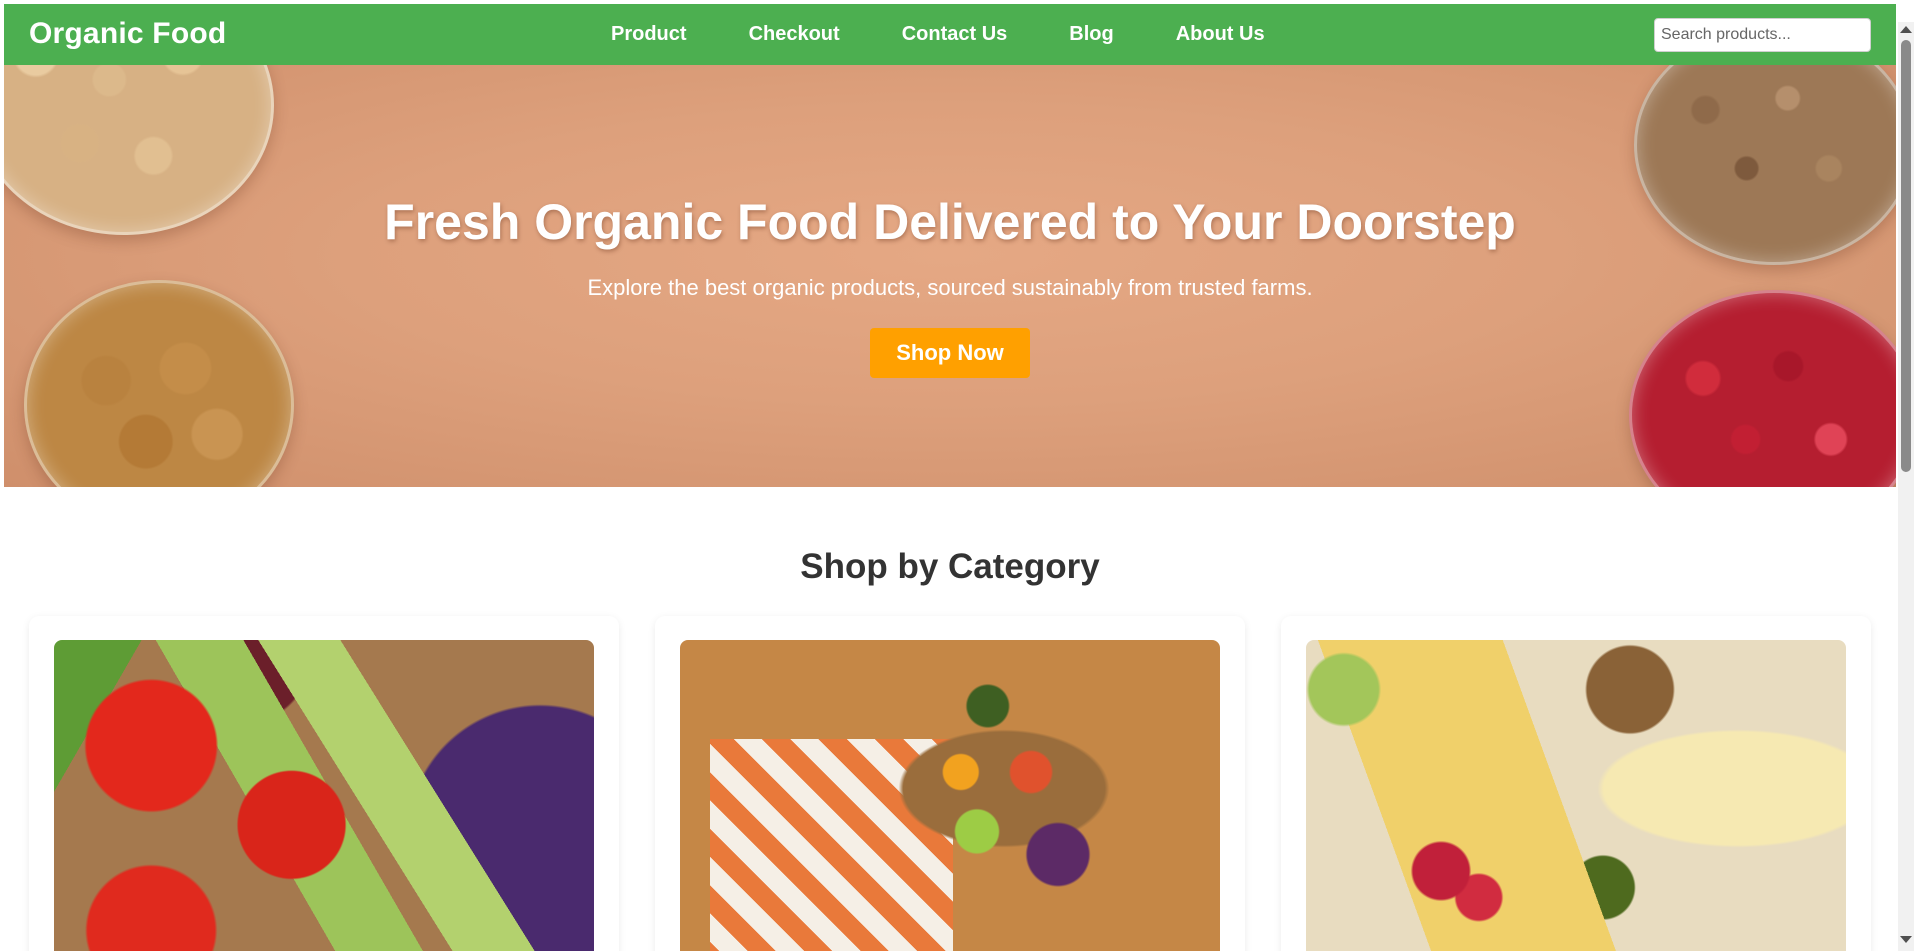 Image resolution: width=1918 pixels, height=951 pixels. What do you see at coordinates (950, 566) in the screenshot?
I see `section-title: Shop by Category` at bounding box center [950, 566].